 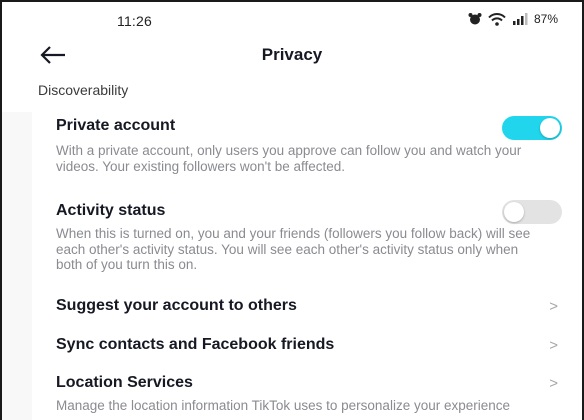 What do you see at coordinates (134, 21) in the screenshot?
I see `status-time: 11:26` at bounding box center [134, 21].